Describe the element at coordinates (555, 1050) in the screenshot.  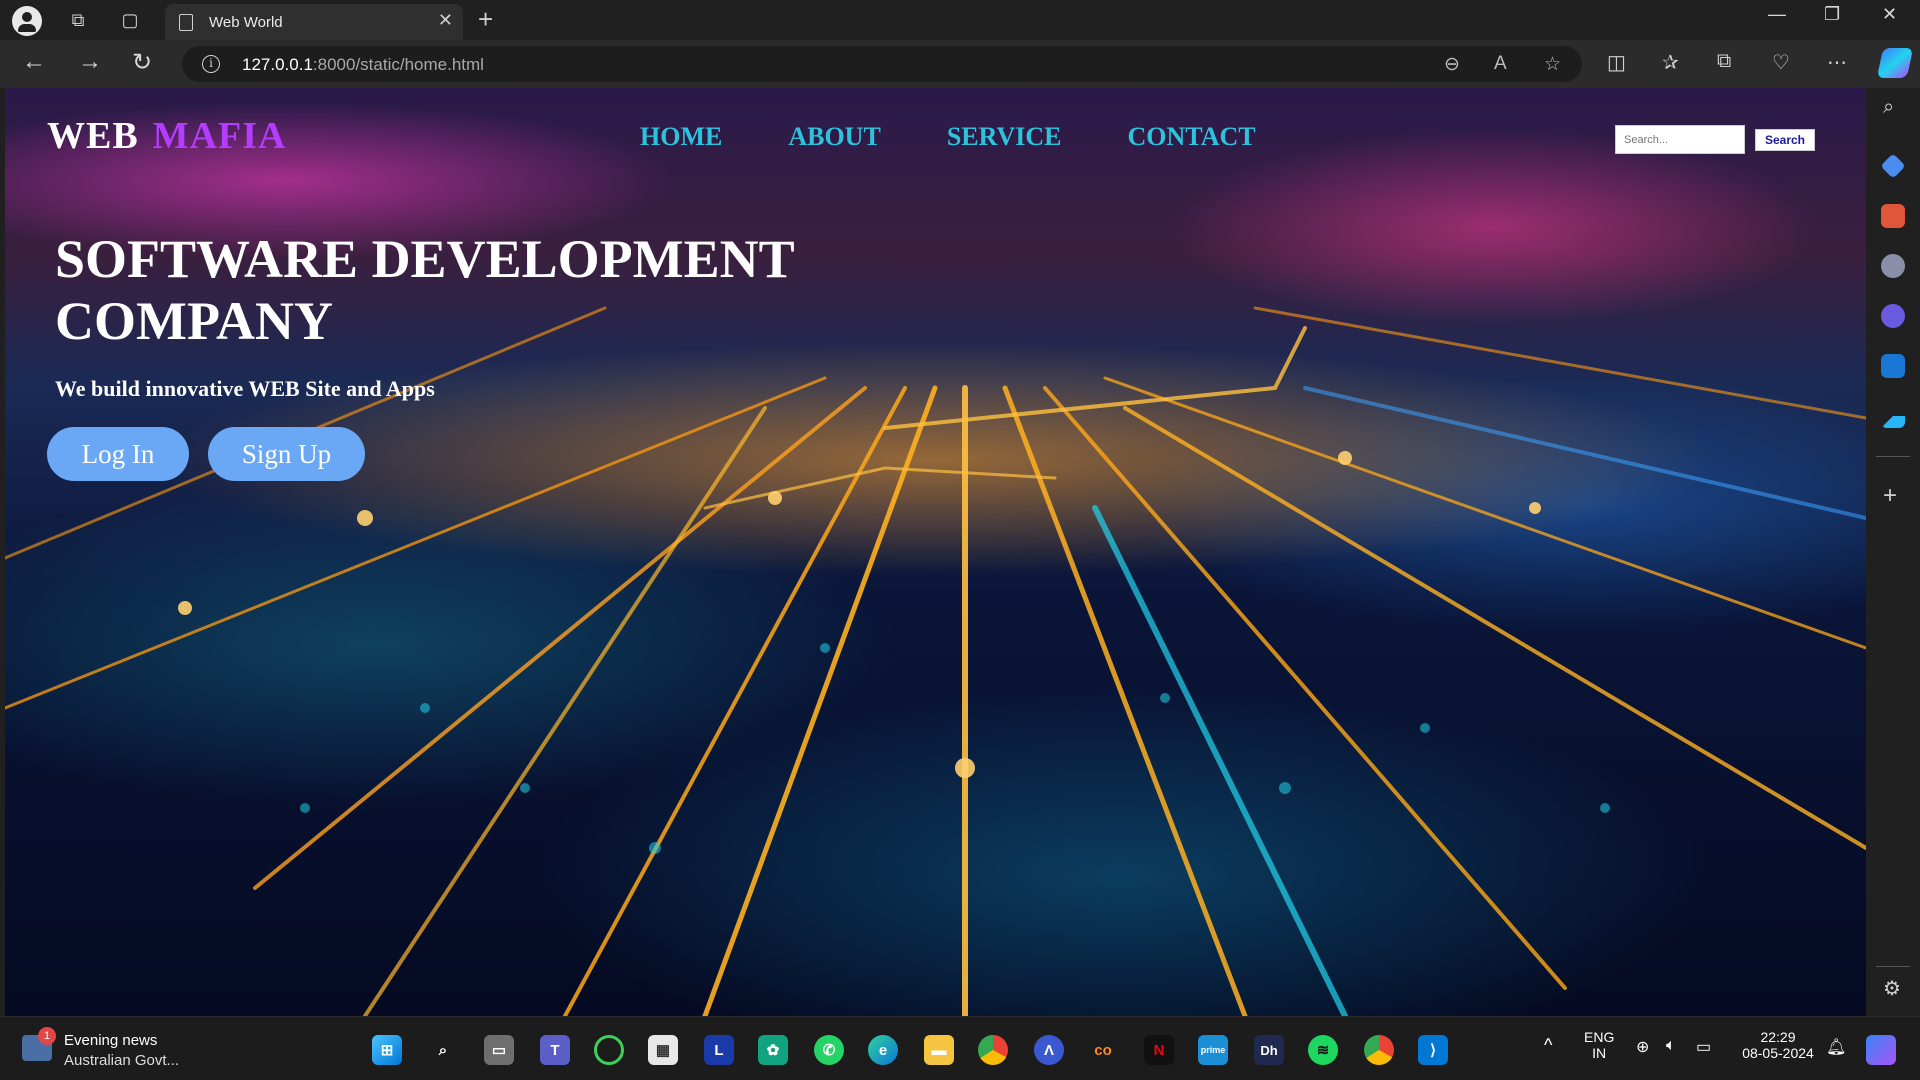
I see `teams-icon: T` at that location.